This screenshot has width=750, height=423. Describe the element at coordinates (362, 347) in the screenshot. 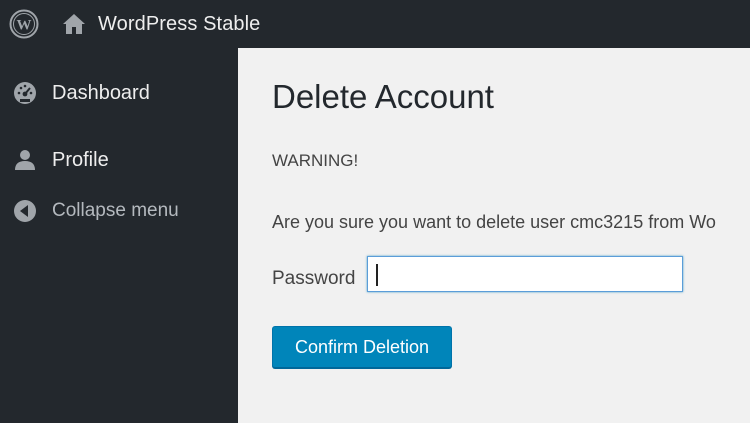

I see `confirm-deletion-button: Confirm Deletion` at that location.